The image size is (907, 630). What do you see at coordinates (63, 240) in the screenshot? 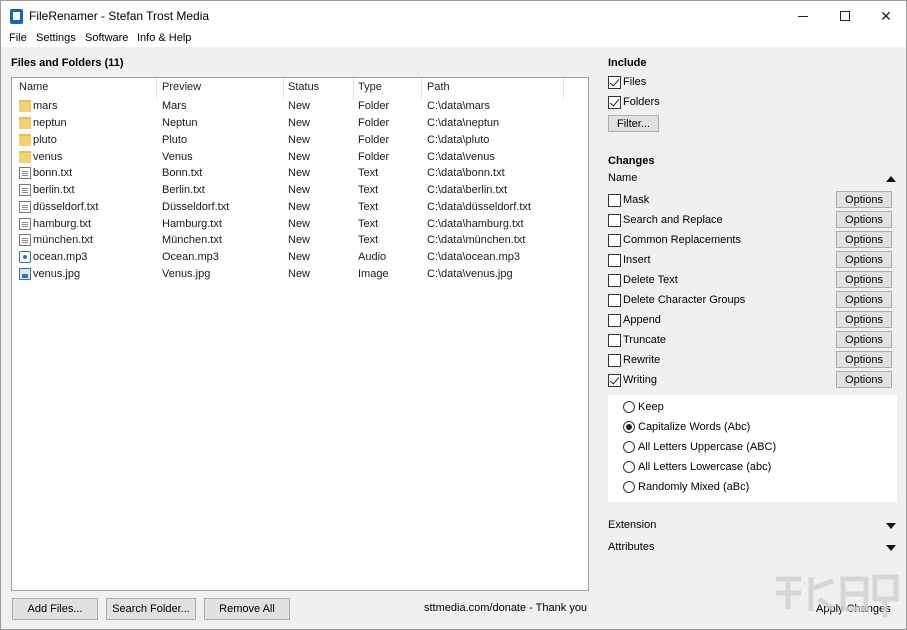
I see `file-name: münchen.txt` at bounding box center [63, 240].